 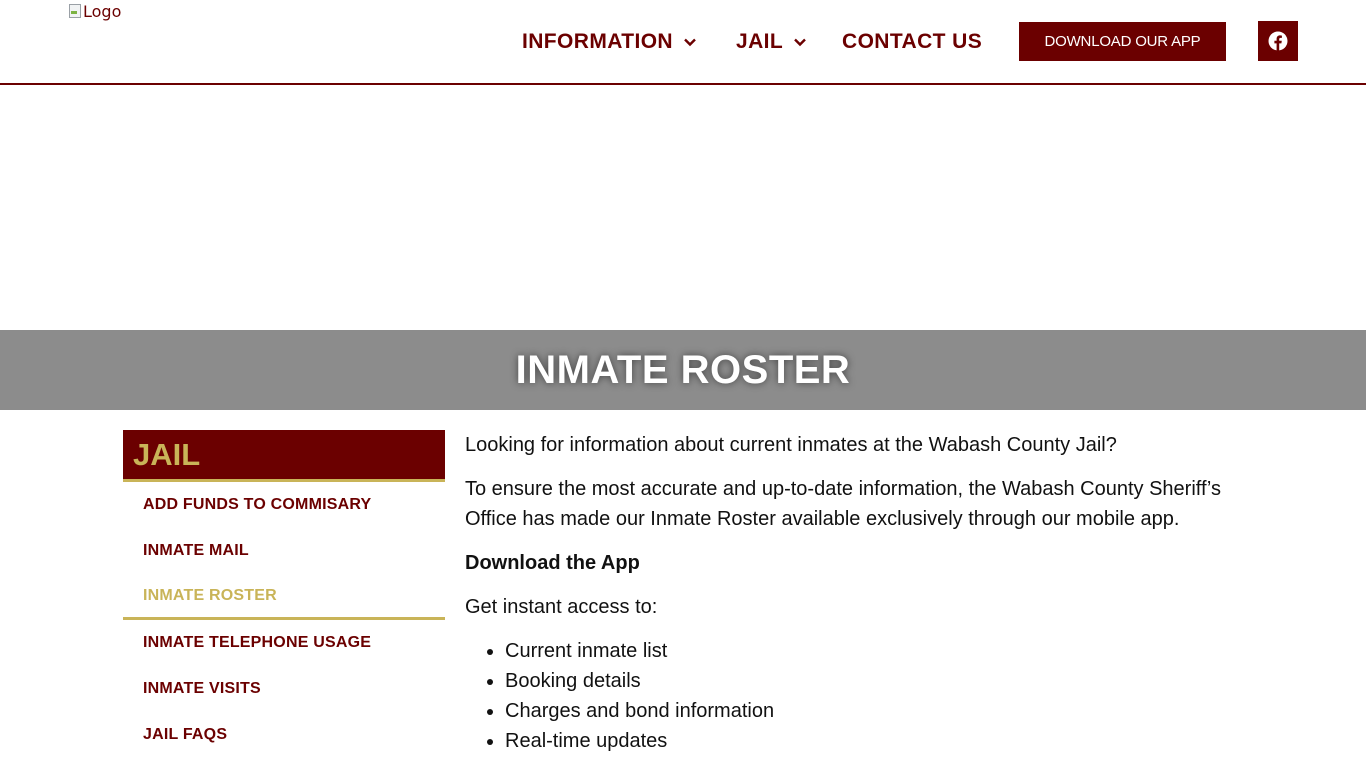 I want to click on logo-alt-text: Logo, so click(x=102, y=11).